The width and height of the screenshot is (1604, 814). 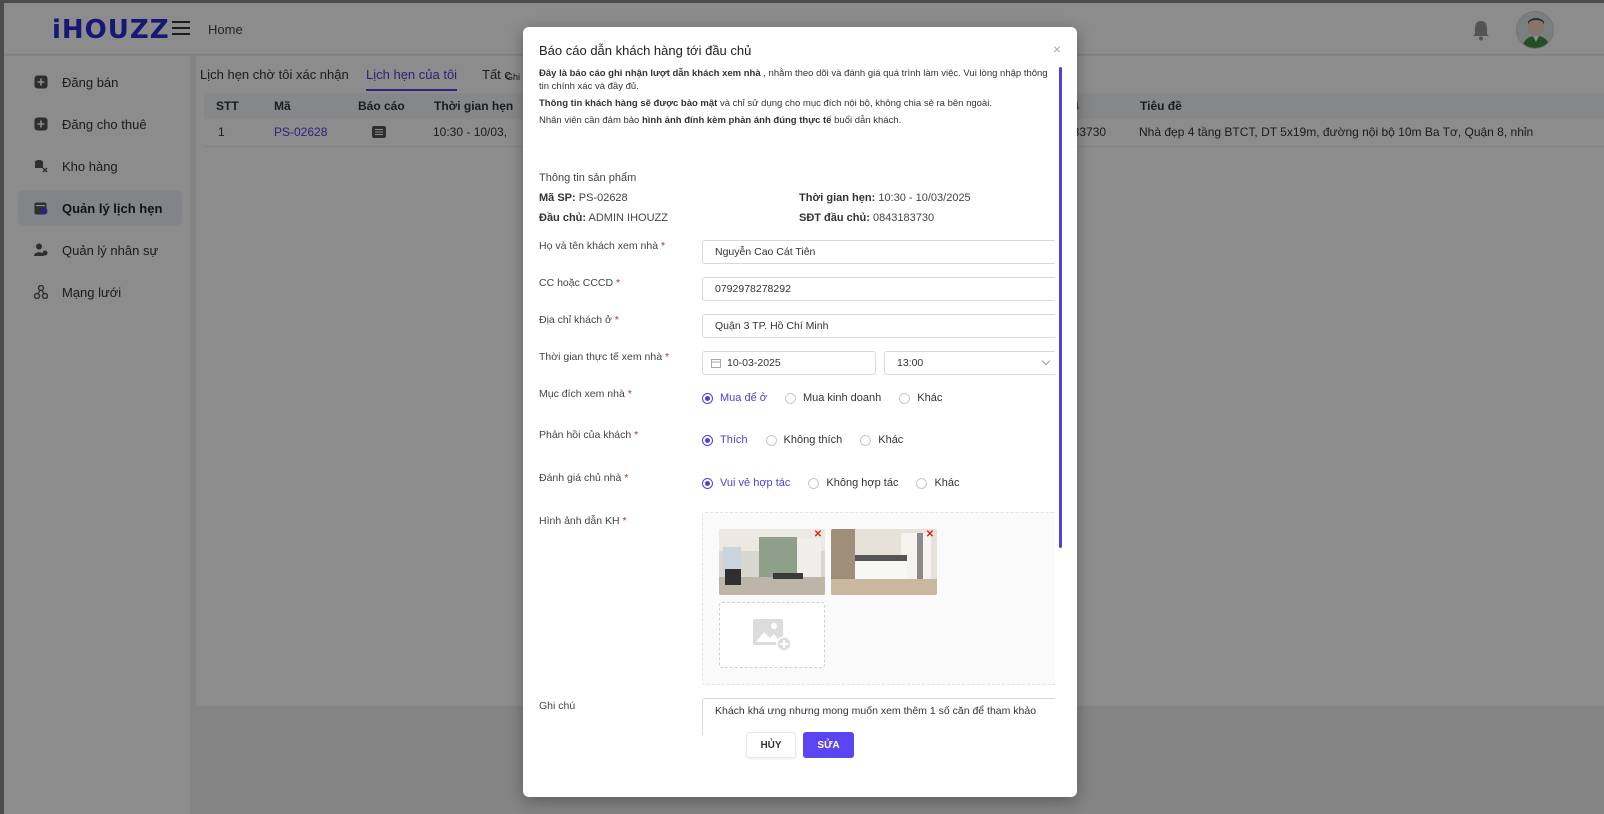 I want to click on owner-eval-radio-group: Vui vẻ hợp tác Không hợp tác Khác, so click(x=840, y=483).